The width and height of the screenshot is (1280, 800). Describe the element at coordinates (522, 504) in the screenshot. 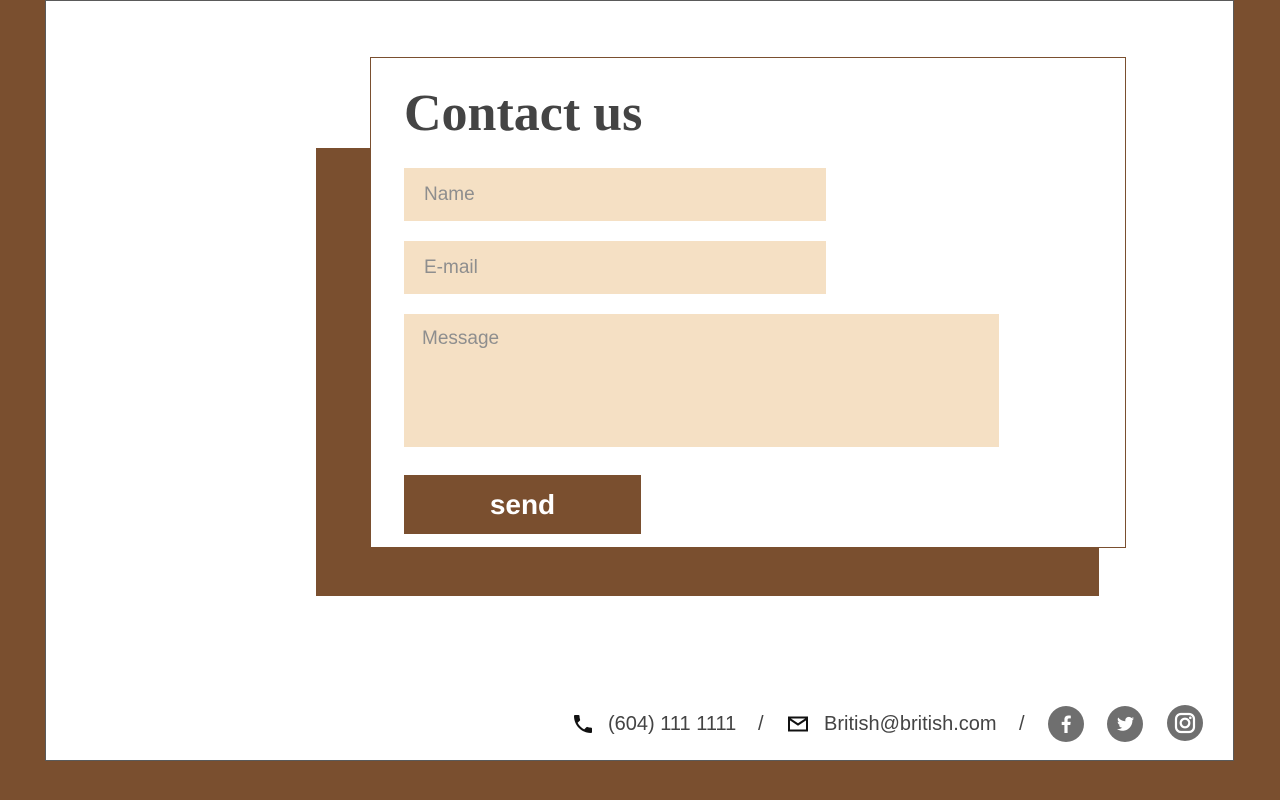

I see `send-button: send` at that location.